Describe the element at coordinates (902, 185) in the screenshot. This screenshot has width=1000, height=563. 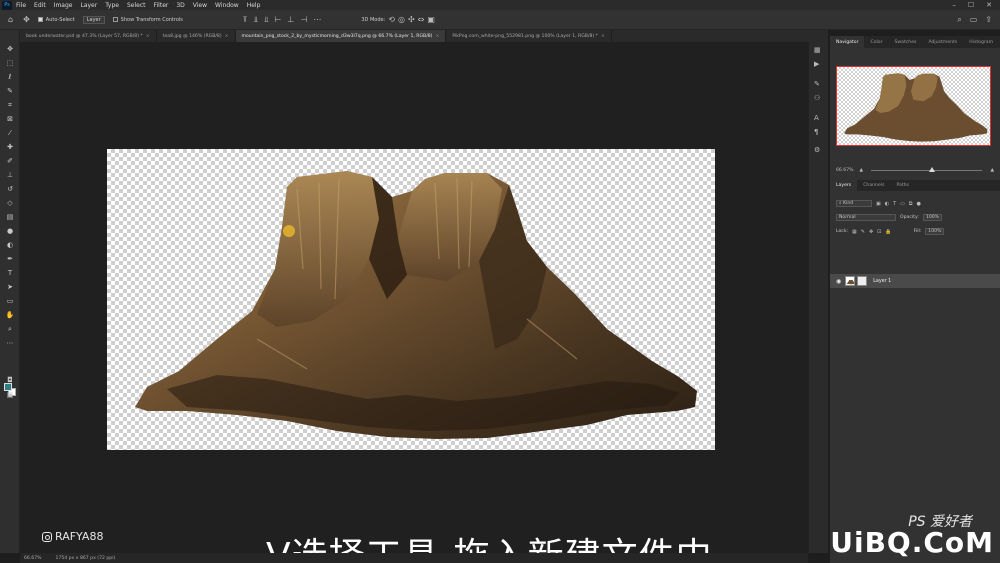
I see `tab-paths: Paths` at that location.